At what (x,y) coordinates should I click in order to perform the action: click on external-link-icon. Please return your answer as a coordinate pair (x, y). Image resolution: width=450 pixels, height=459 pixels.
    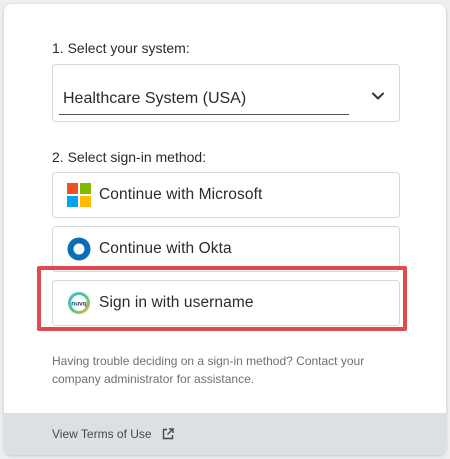
    Looking at the image, I should click on (168, 434).